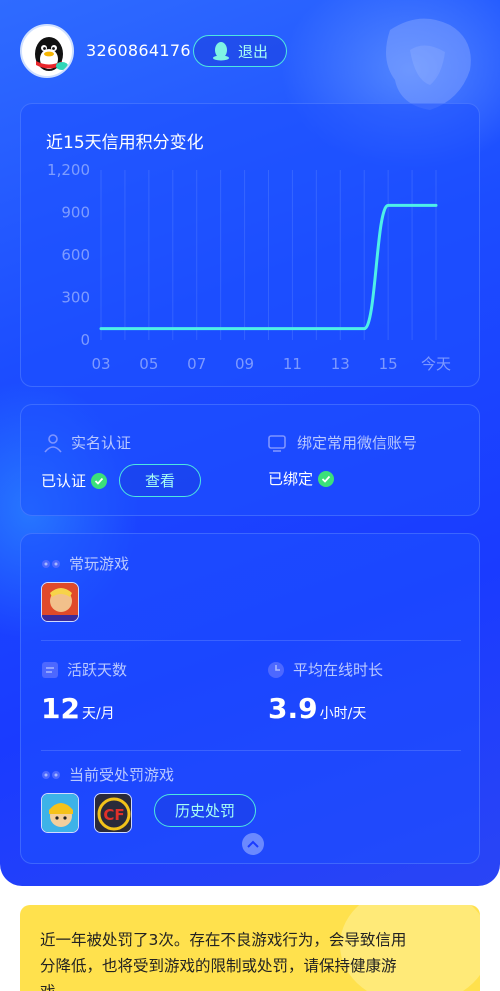  Describe the element at coordinates (85, 340) in the screenshot. I see `y-tick-label: 0` at that location.